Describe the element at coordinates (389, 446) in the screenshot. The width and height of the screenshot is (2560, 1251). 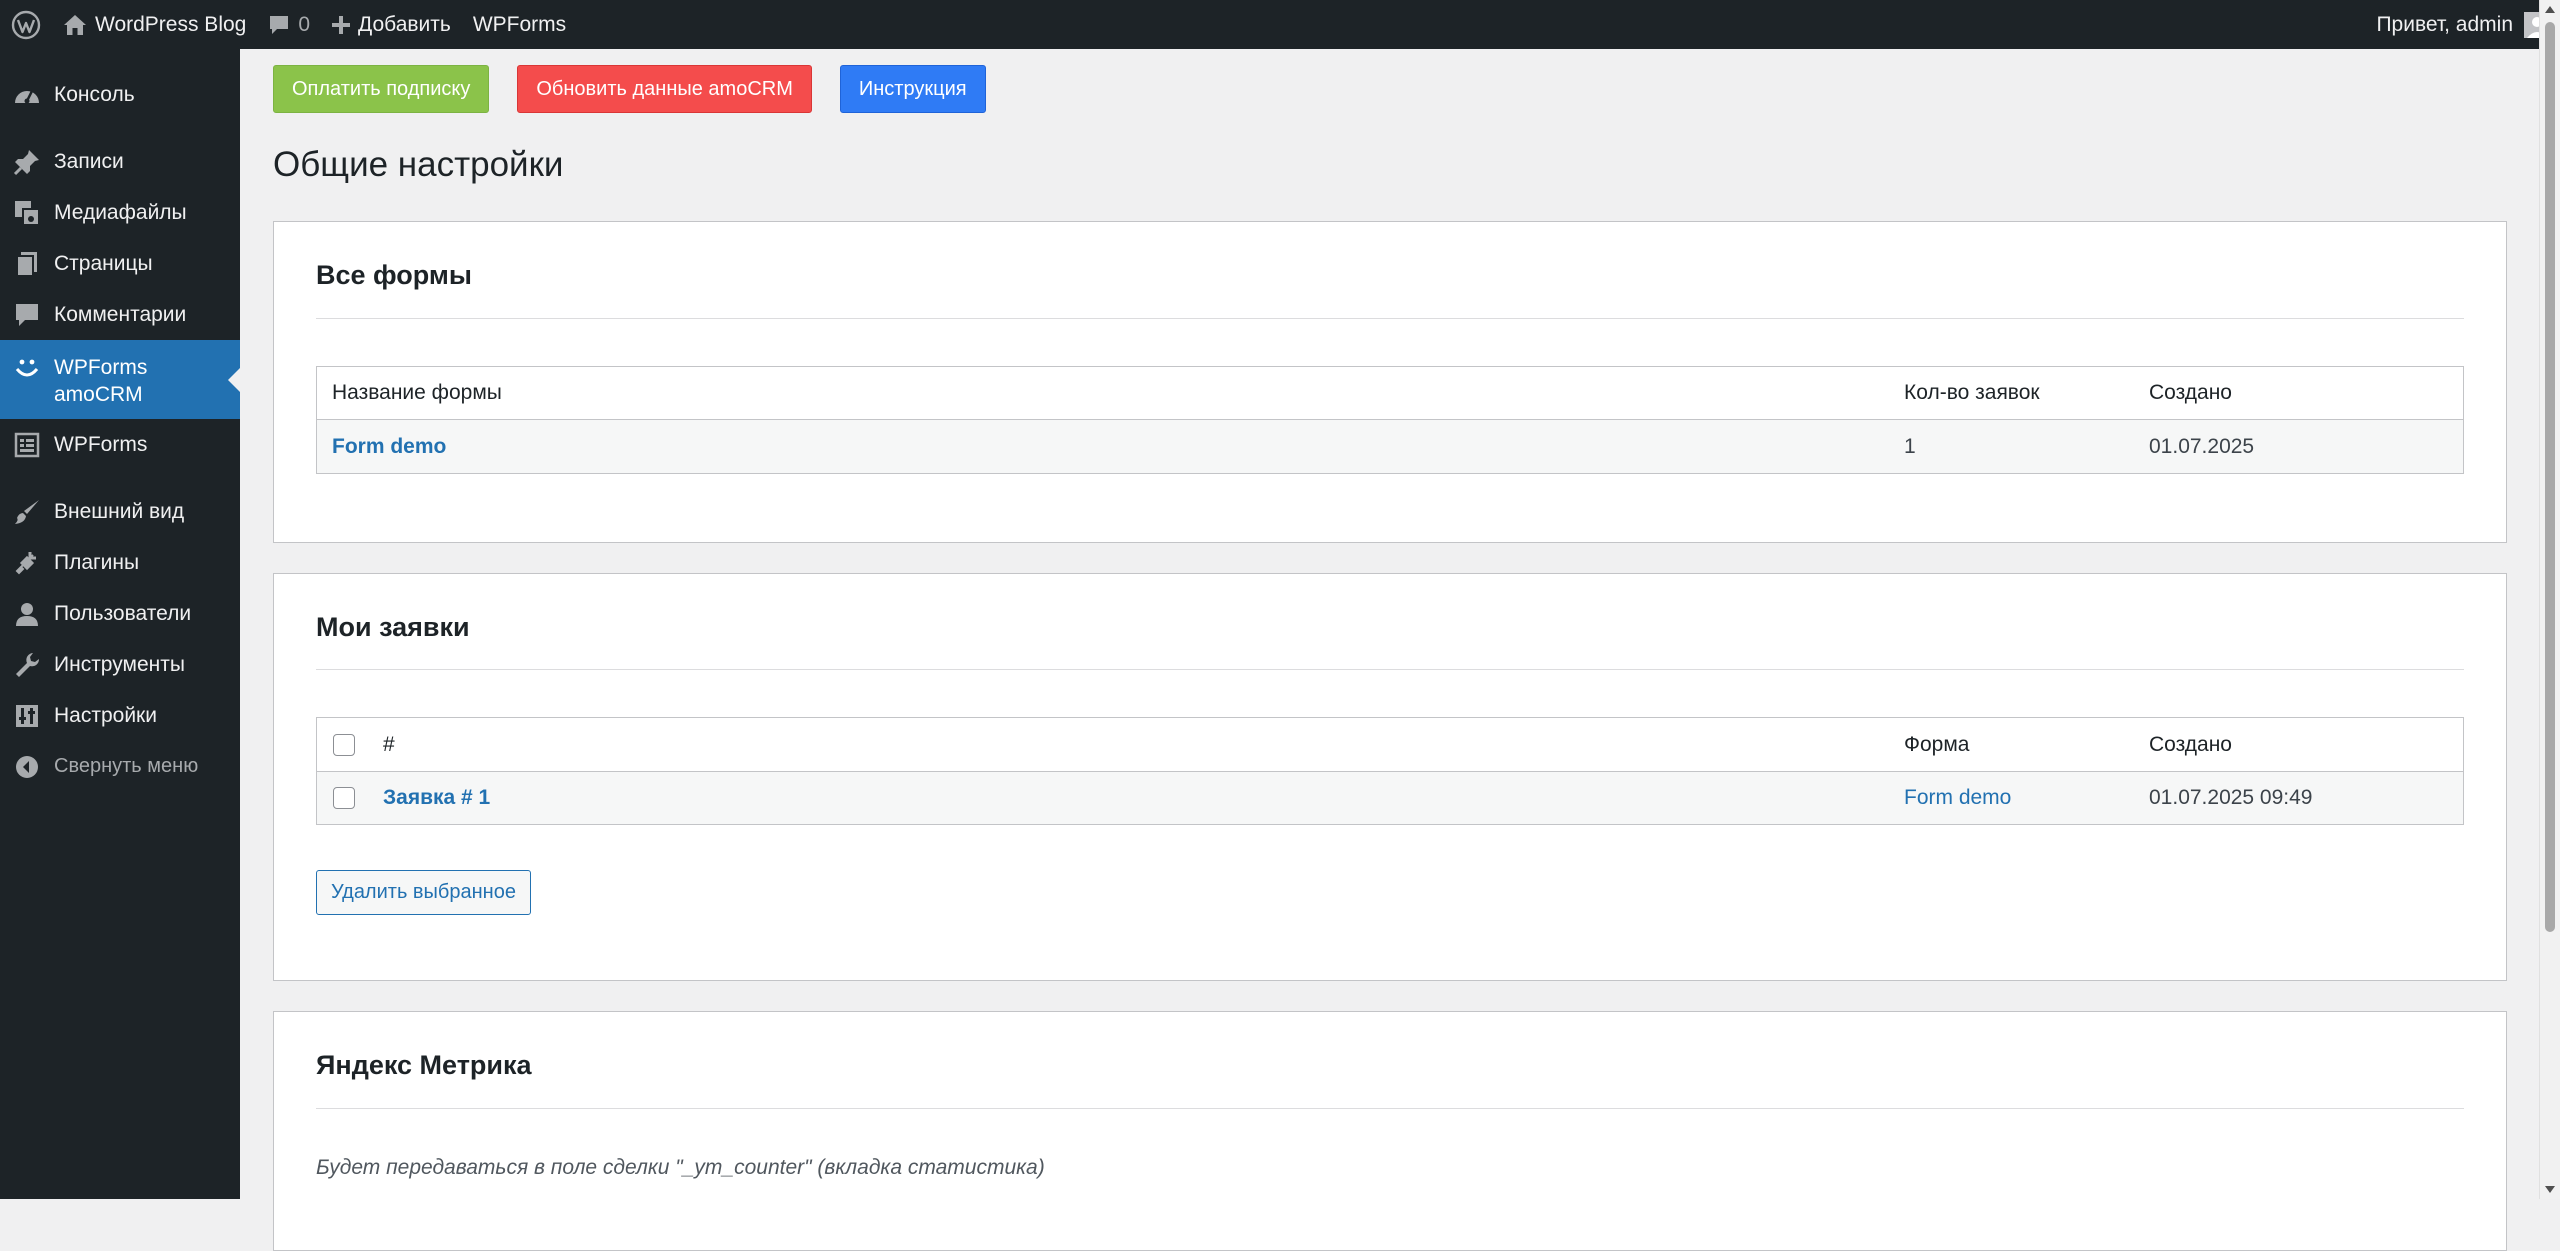
I see `form-name-link: Form demo` at that location.